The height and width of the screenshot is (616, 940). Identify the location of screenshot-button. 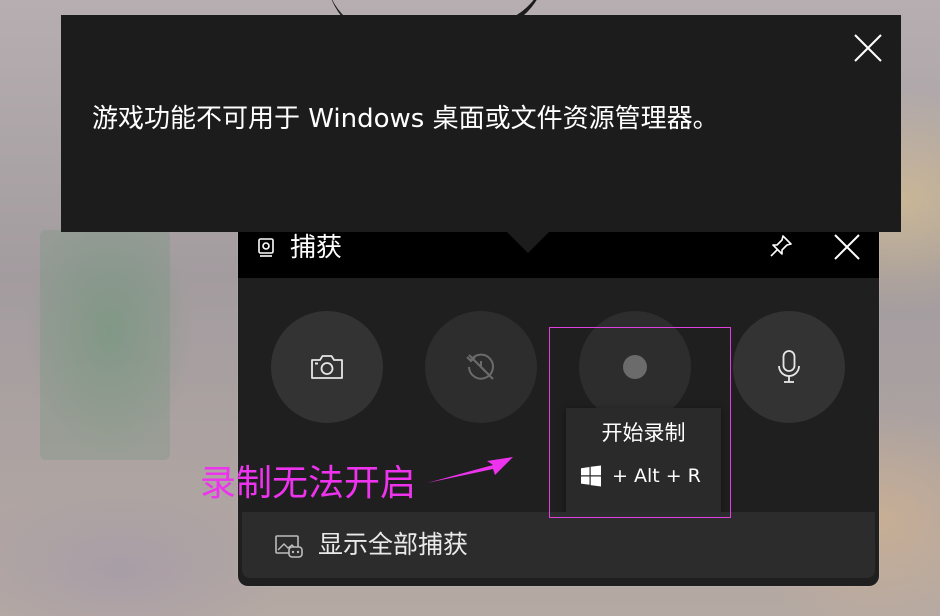
(327, 367).